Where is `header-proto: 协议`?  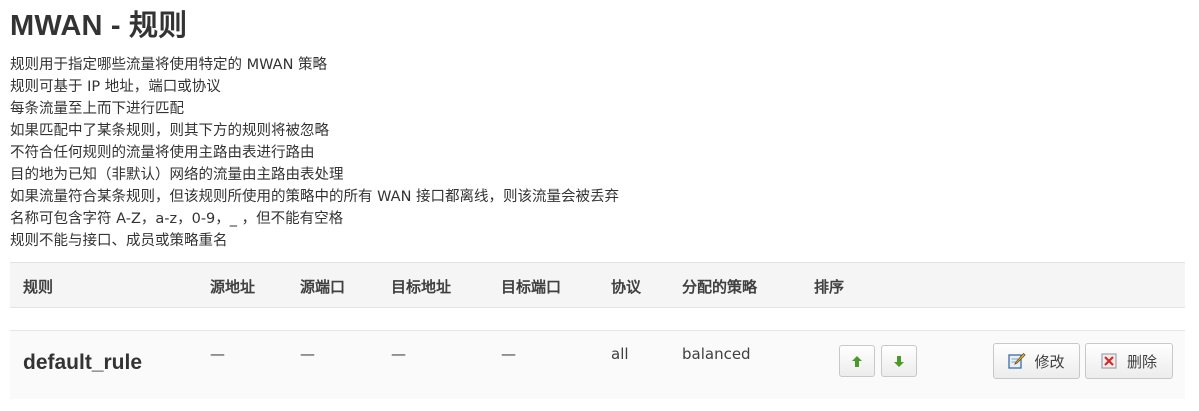 header-proto: 协议 is located at coordinates (626, 287).